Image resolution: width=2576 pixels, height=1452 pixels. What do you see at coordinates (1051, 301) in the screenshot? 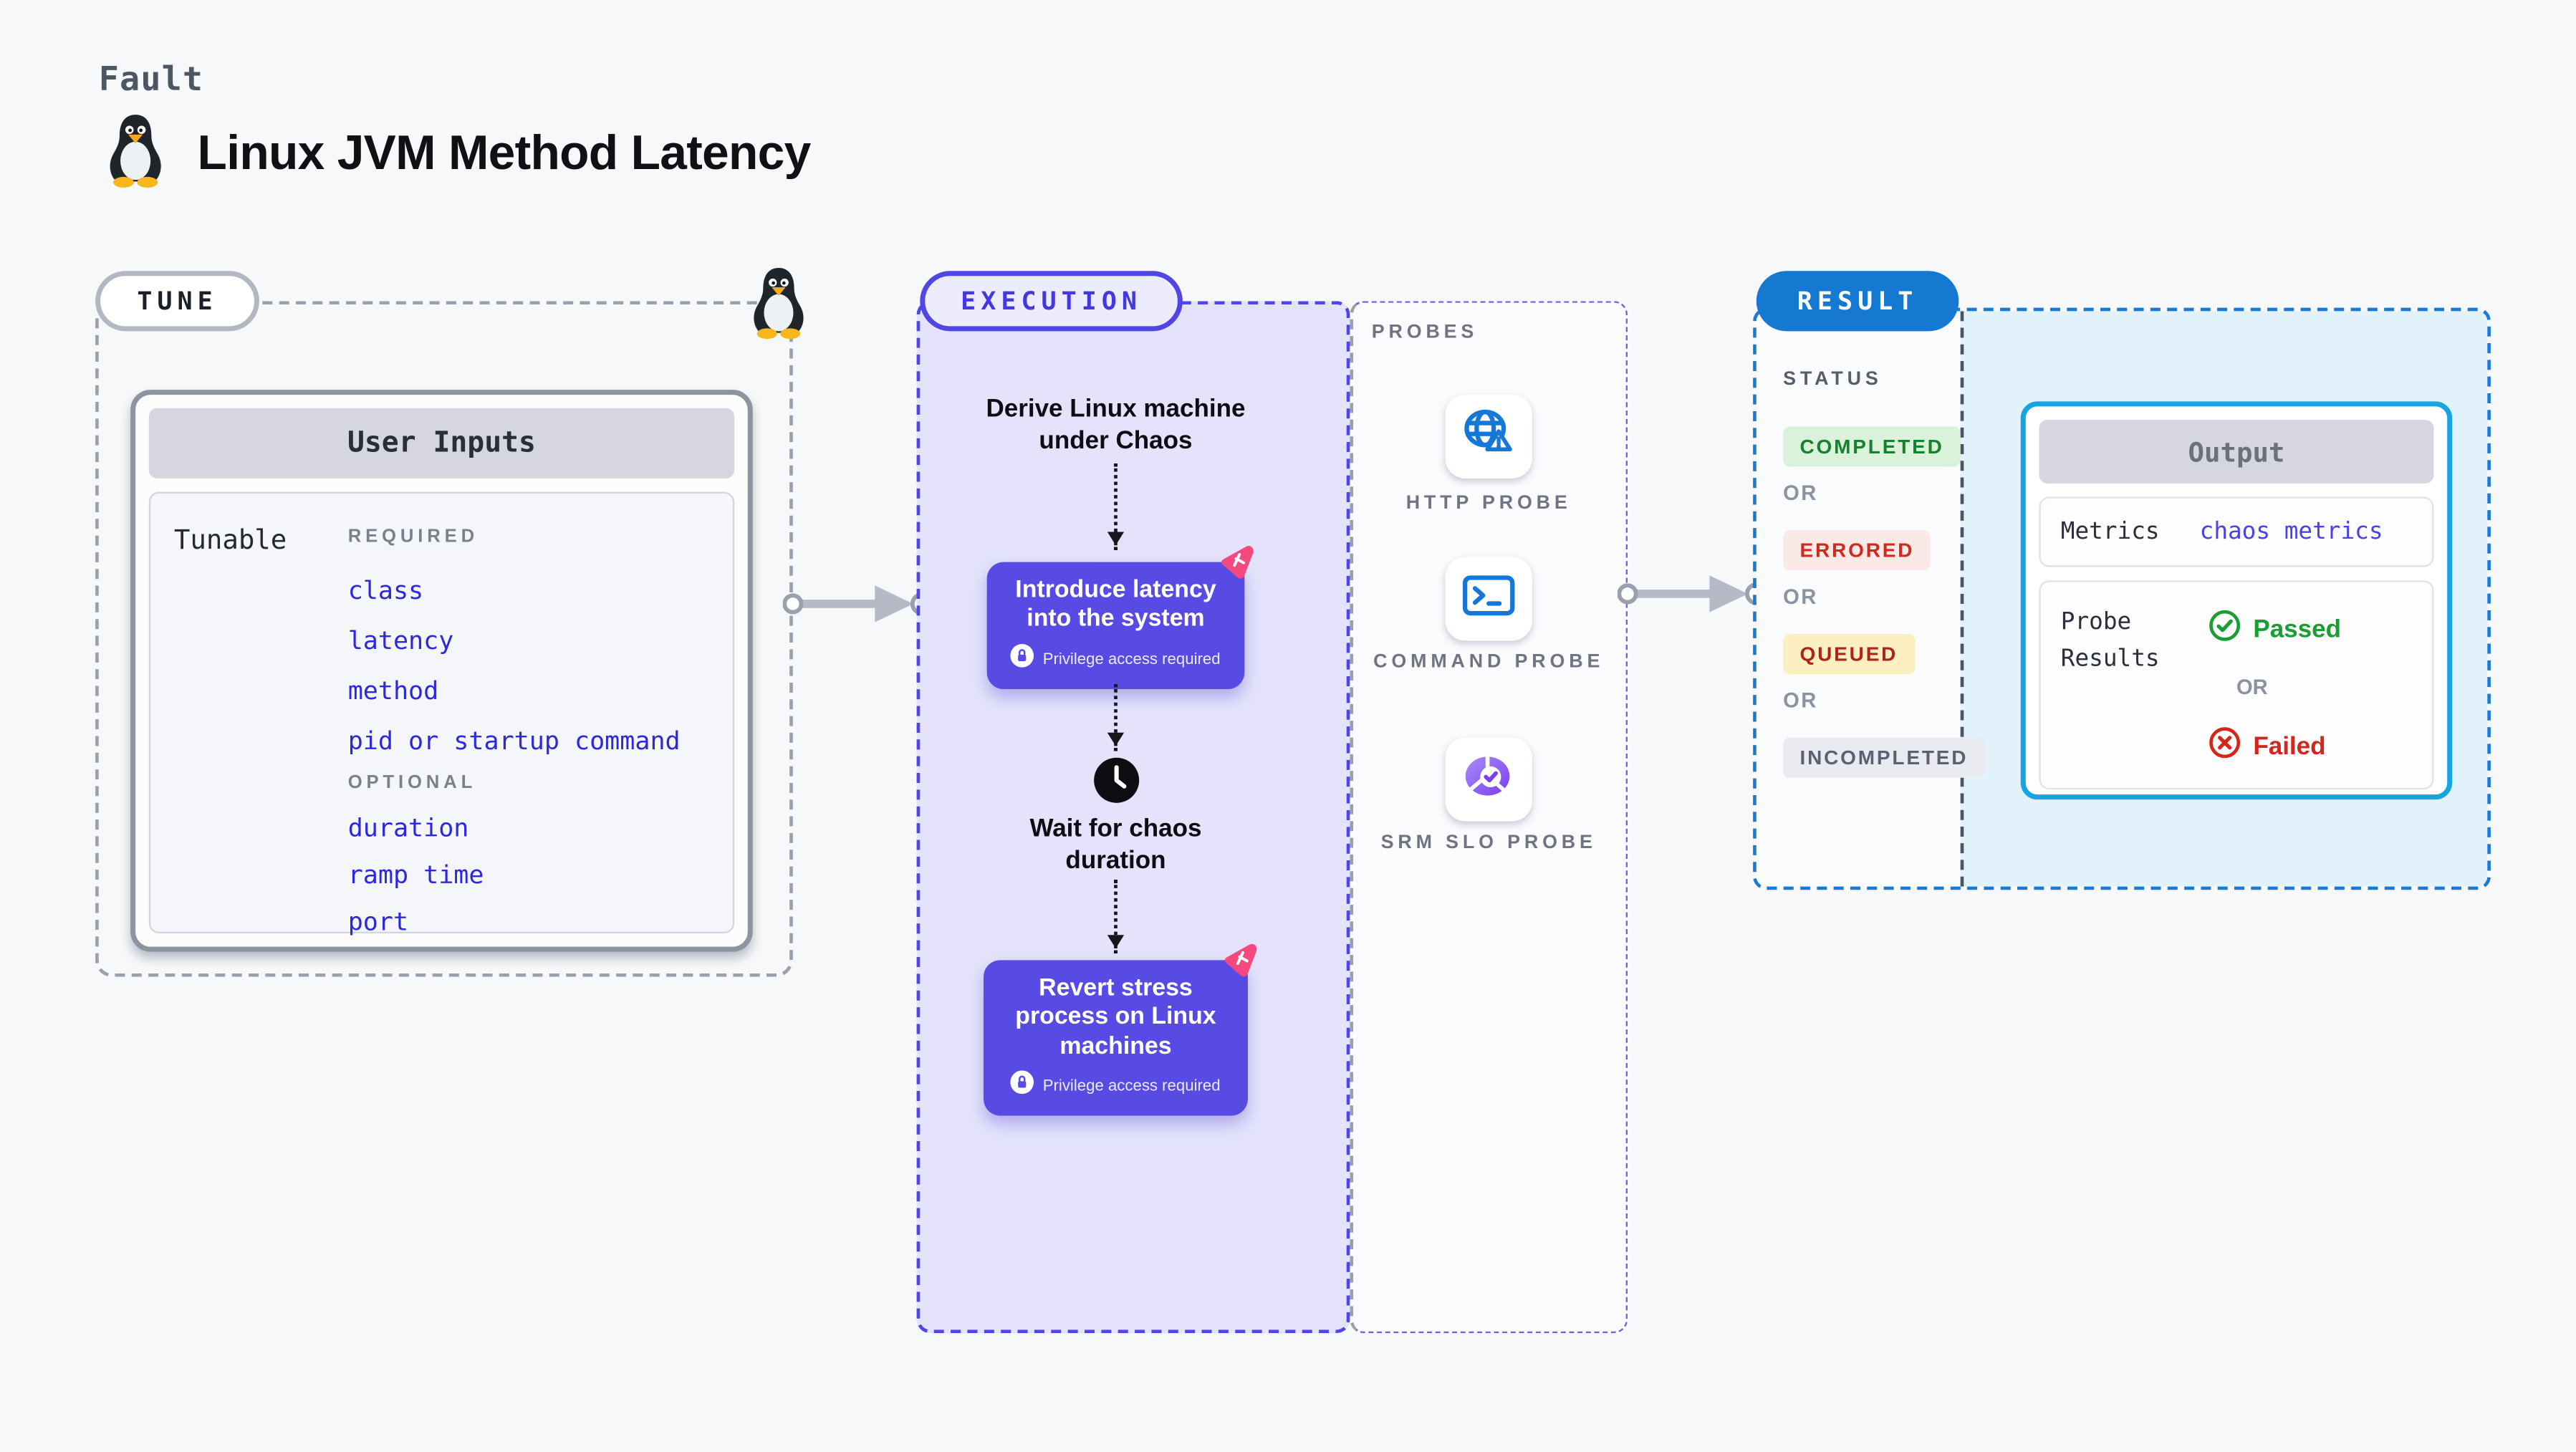
I see `execution-pill: EXECUTION` at bounding box center [1051, 301].